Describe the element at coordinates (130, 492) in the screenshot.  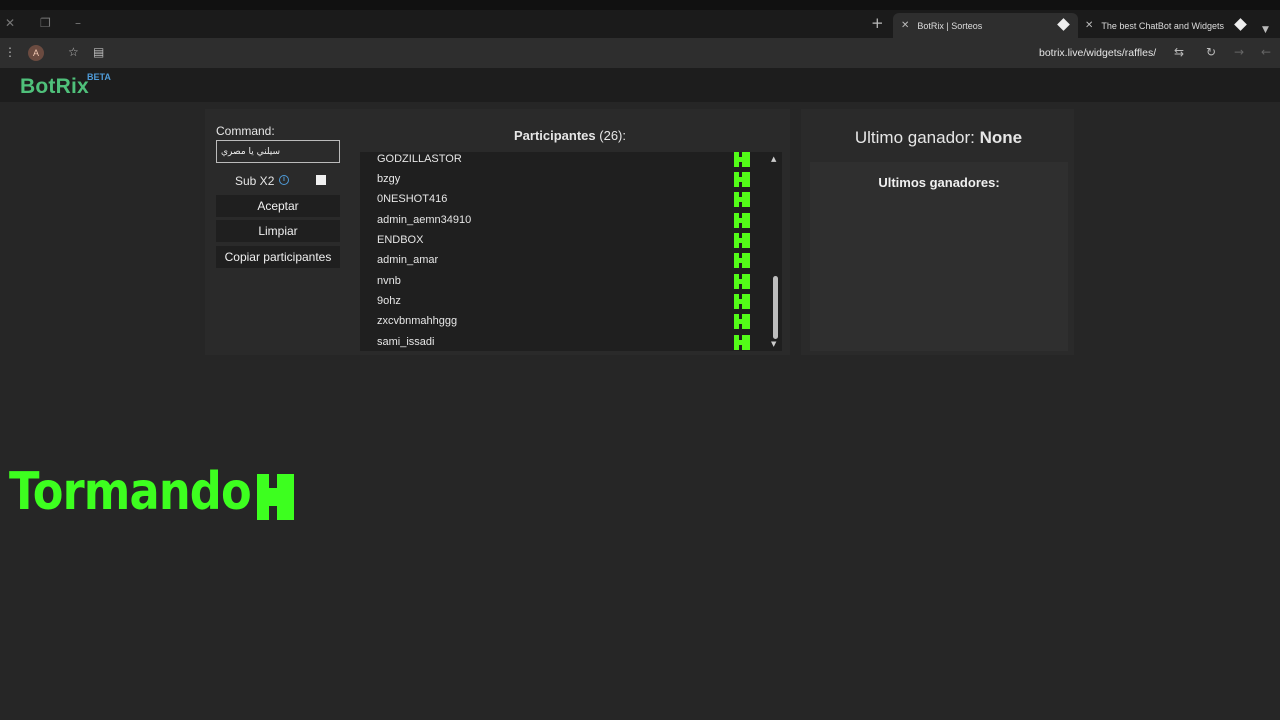
I see `overlay-caption: Tormando` at that location.